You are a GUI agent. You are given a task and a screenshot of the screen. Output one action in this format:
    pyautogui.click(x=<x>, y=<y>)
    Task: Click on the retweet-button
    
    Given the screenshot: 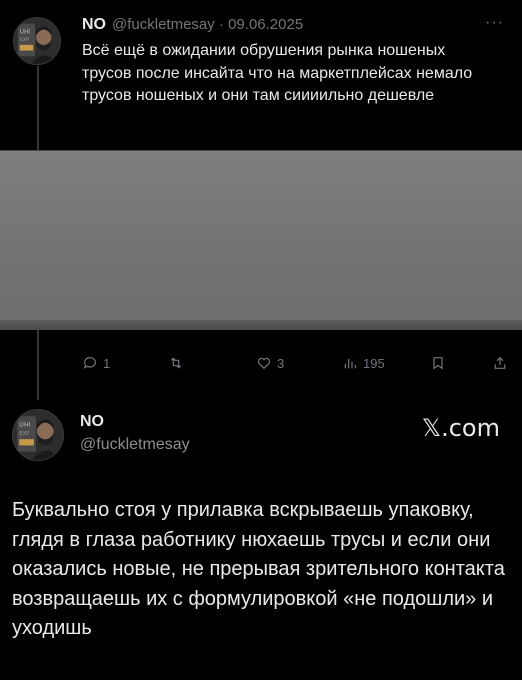 What is the action you would take?
    pyautogui.click(x=178, y=363)
    